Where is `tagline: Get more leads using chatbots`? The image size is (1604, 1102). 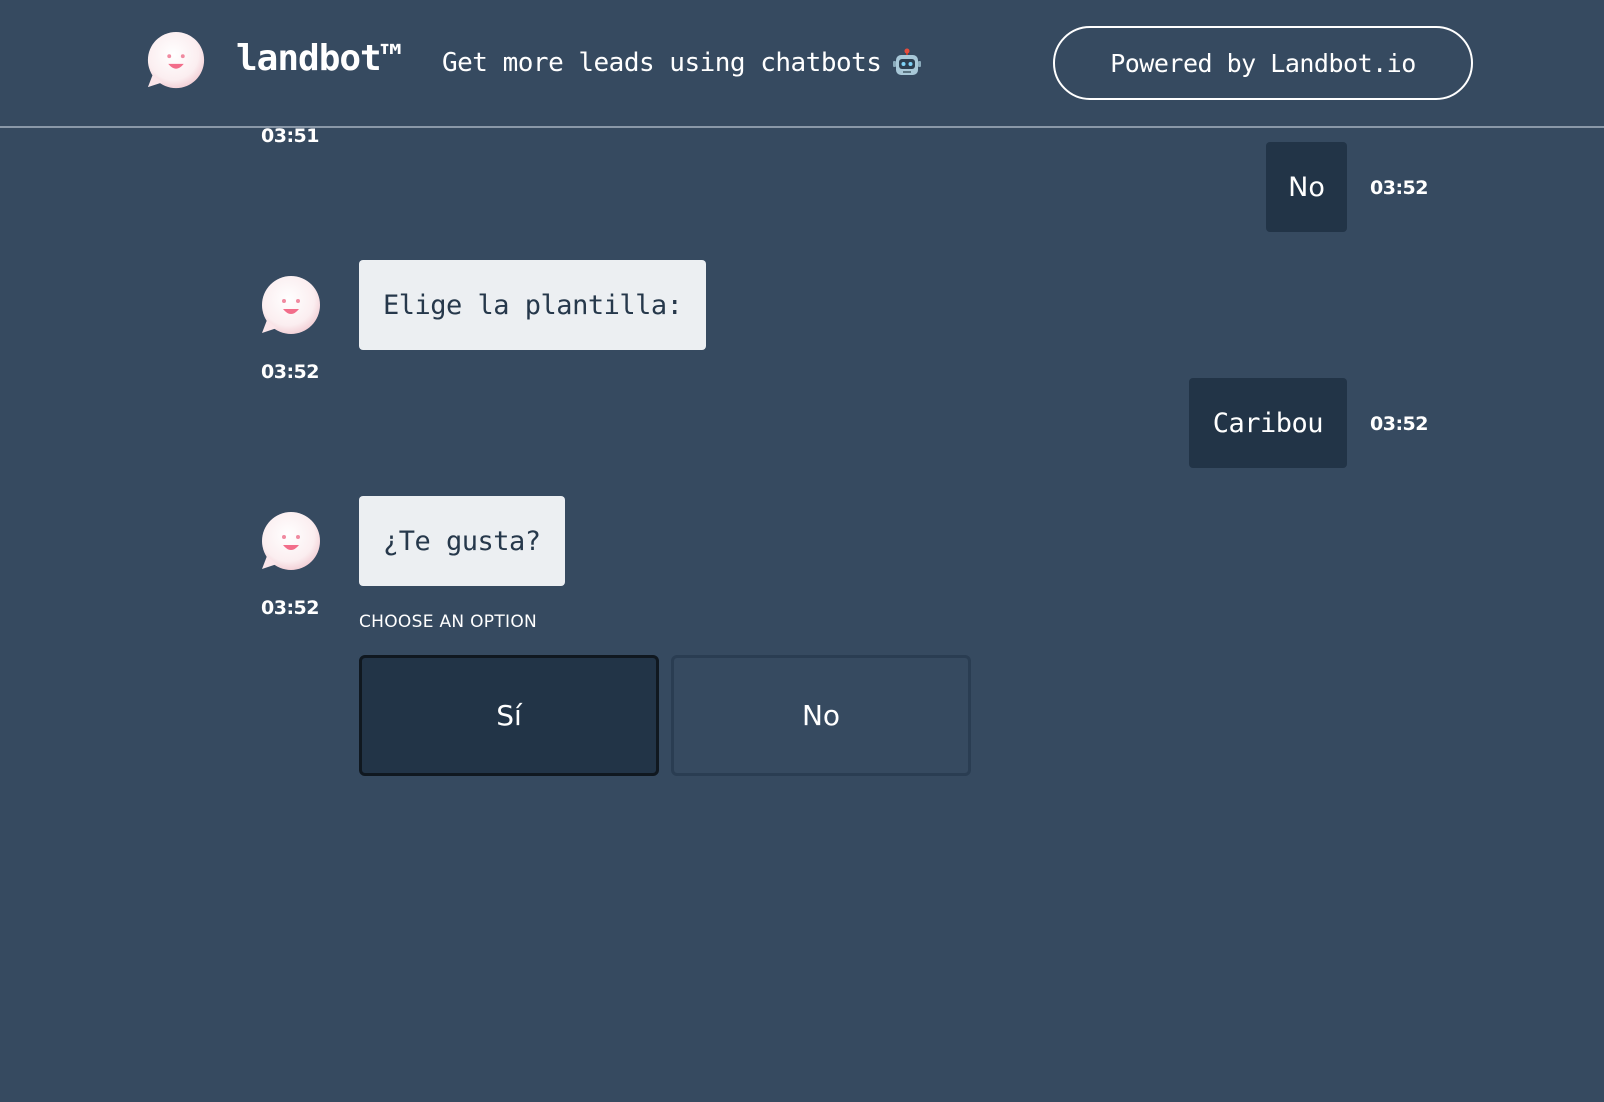 tagline: Get more leads using chatbots is located at coordinates (662, 63).